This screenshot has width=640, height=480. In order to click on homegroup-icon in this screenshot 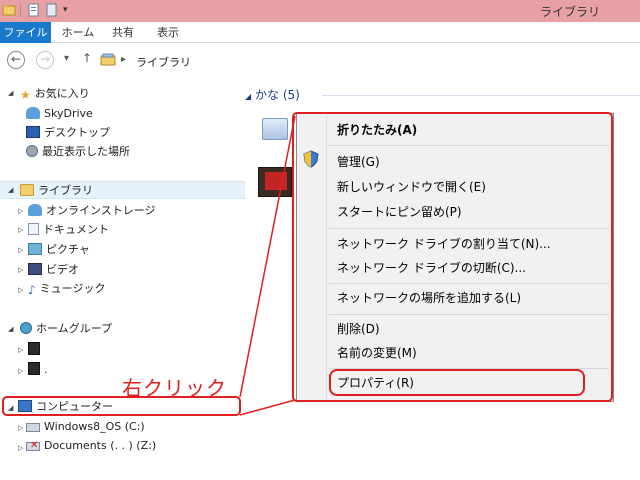, I will do `click(26, 328)`.